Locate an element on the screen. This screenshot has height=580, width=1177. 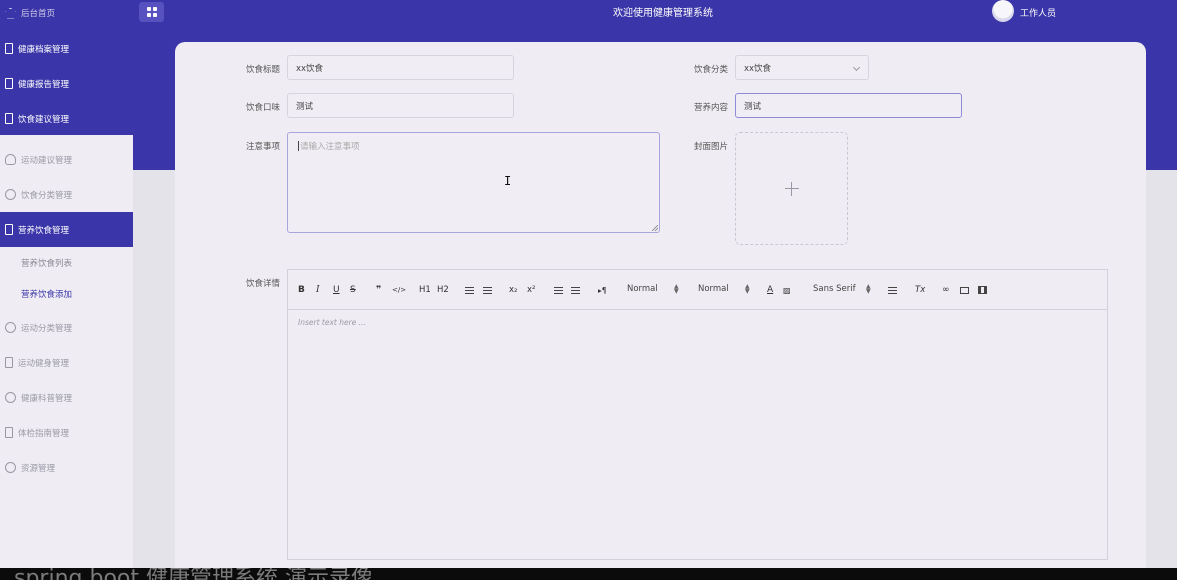
category-select-value: xx饮食 is located at coordinates (758, 68).